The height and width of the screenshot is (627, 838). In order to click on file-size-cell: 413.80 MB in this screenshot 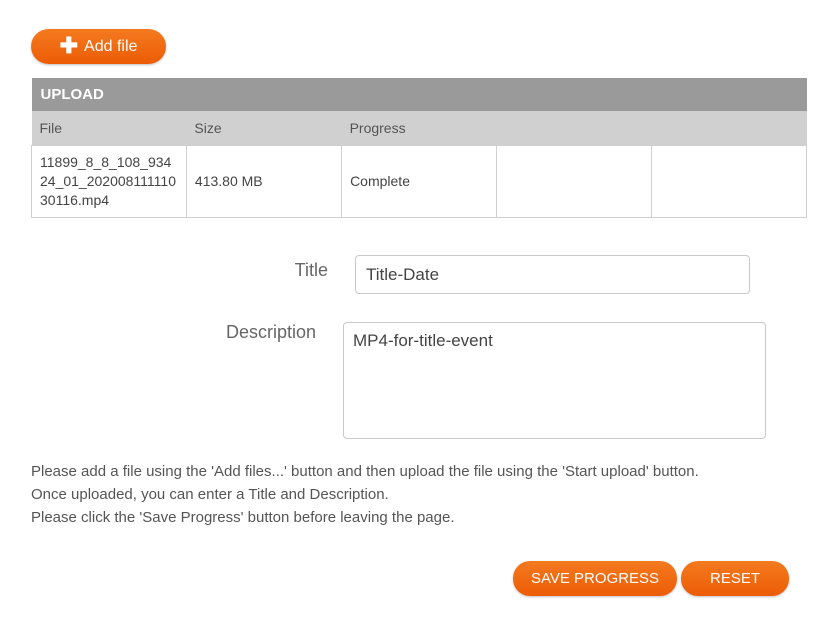, I will do `click(264, 181)`.